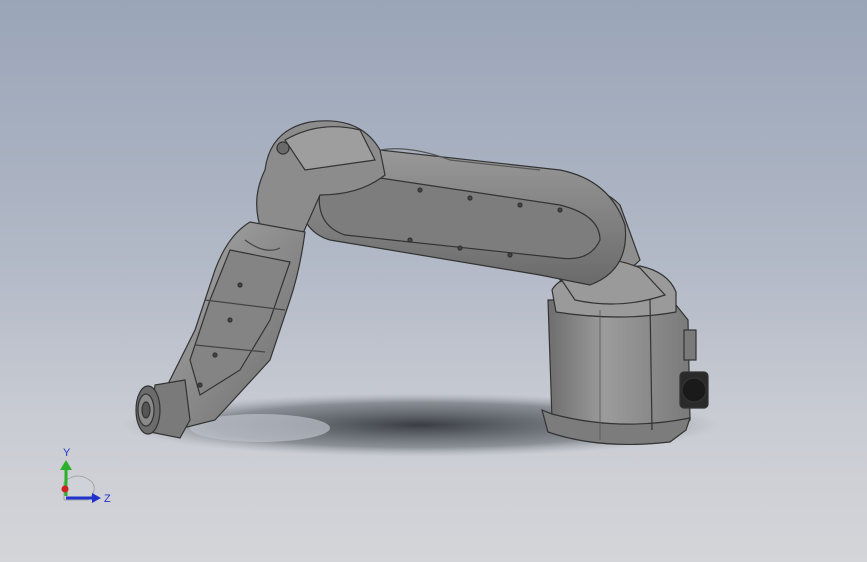  Describe the element at coordinates (79, 488) in the screenshot. I see `triad-base-icon` at that location.